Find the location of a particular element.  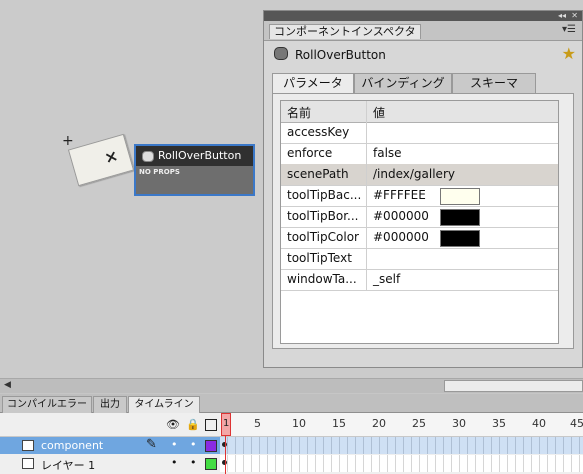

param-name: enforce is located at coordinates (310, 153).